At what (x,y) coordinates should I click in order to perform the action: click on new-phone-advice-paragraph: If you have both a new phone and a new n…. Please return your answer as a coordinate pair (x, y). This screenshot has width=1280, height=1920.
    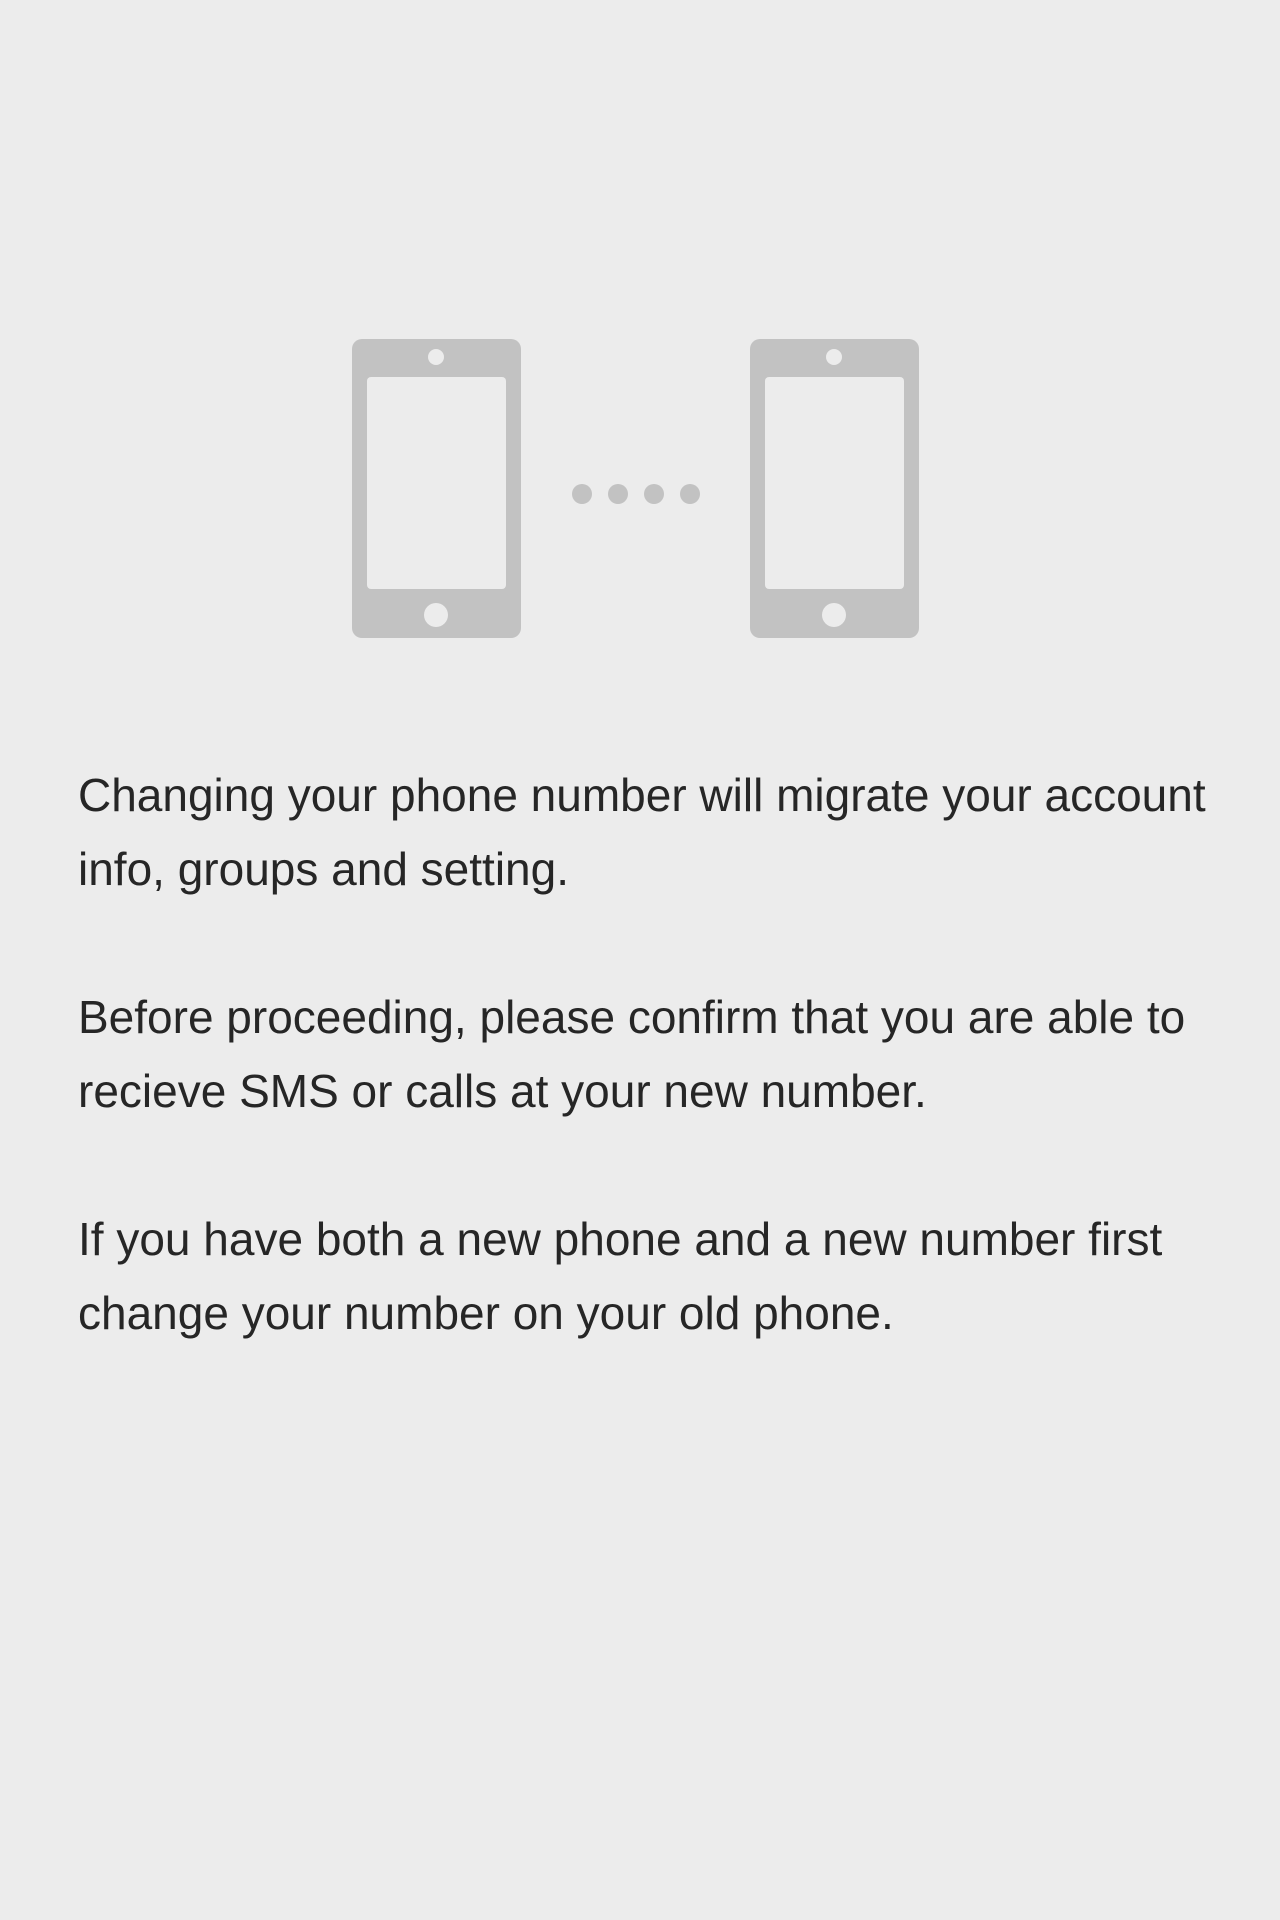
    Looking at the image, I should click on (620, 1276).